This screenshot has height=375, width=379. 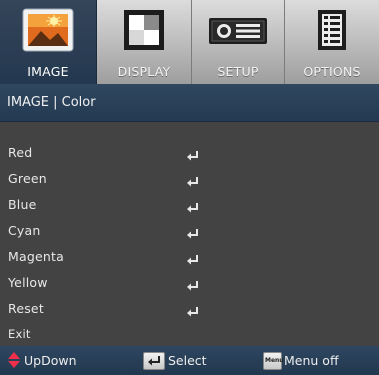 What do you see at coordinates (48, 71) in the screenshot?
I see `tab-image-label: IMAGE` at bounding box center [48, 71].